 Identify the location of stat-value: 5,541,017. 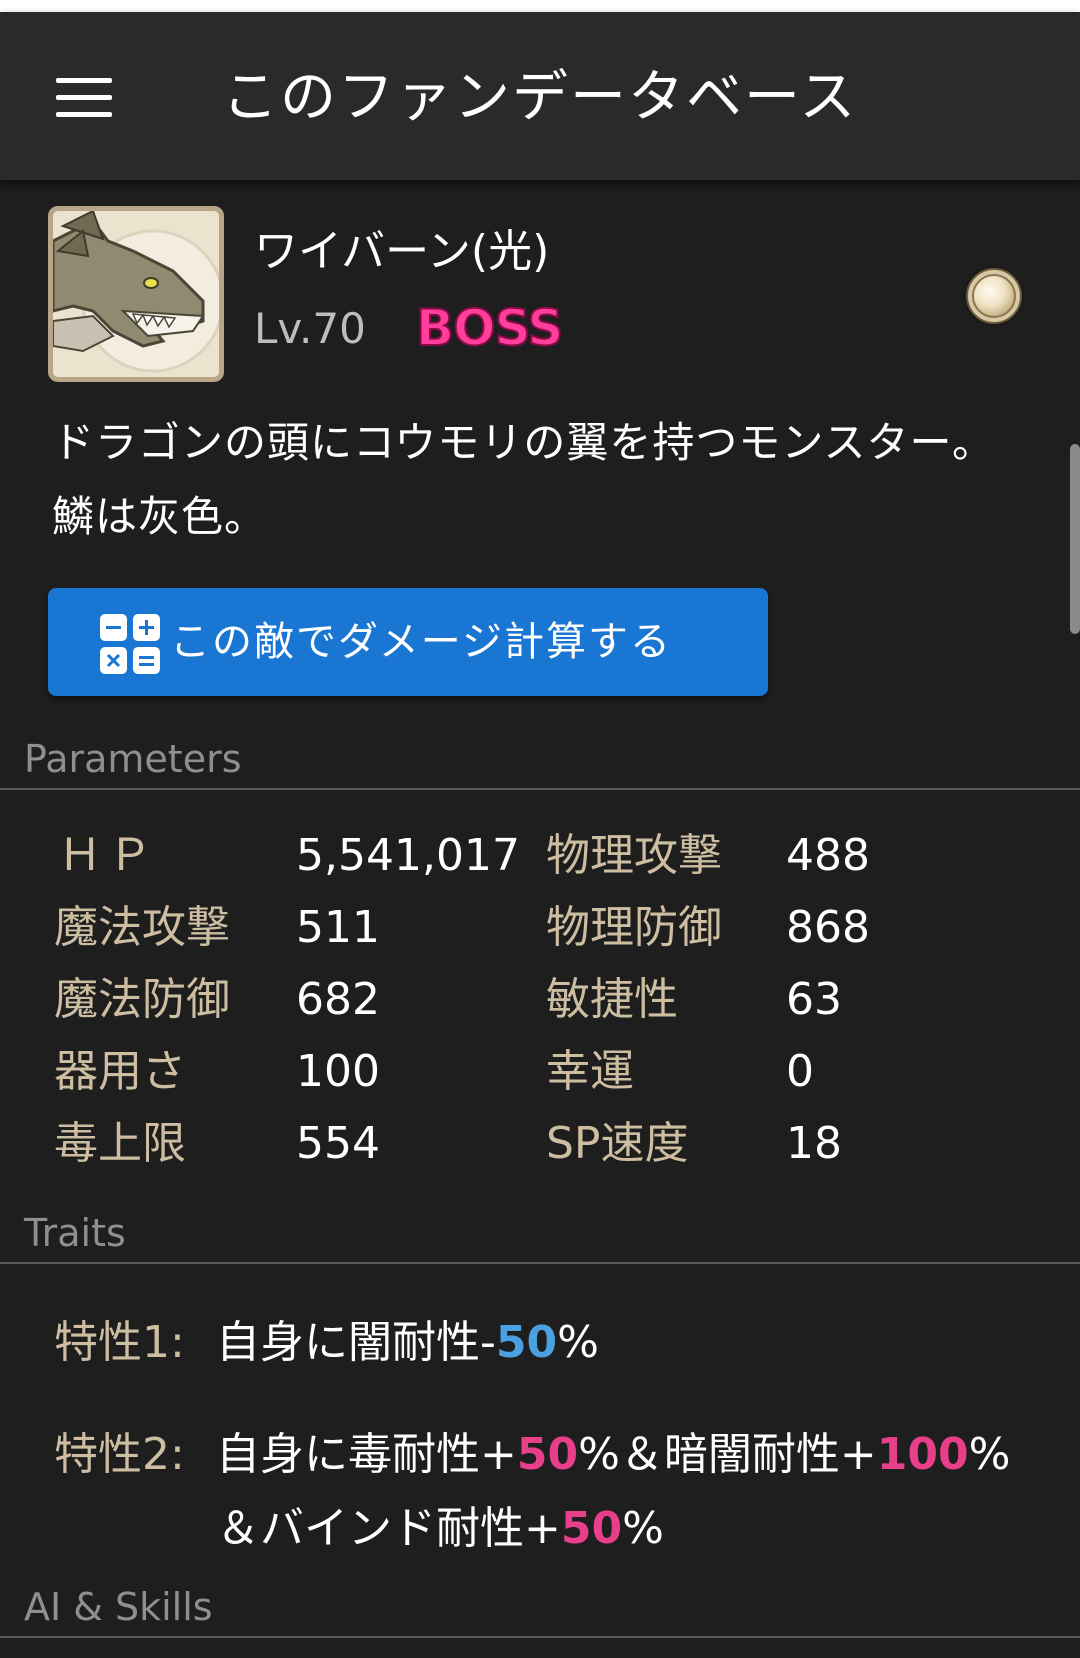
(408, 855).